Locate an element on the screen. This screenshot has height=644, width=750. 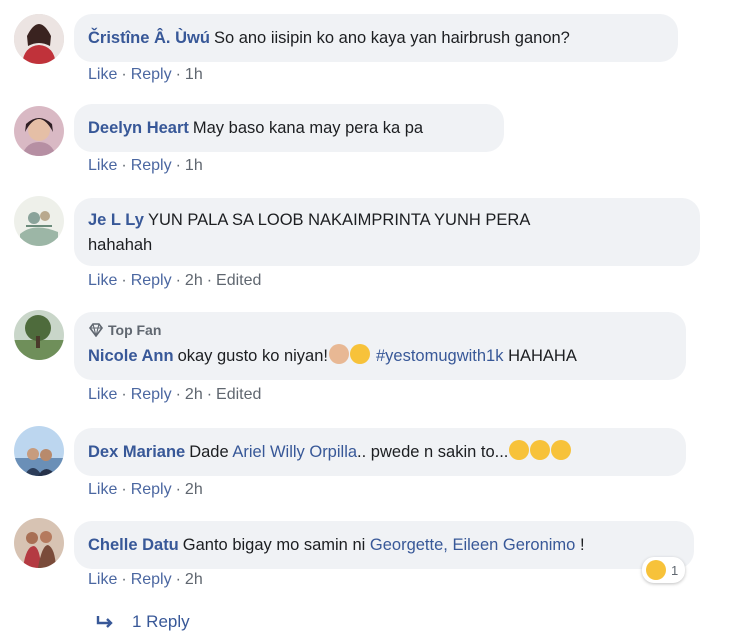
mention-link: Ariel Willy Orpilla is located at coordinates (294, 452).